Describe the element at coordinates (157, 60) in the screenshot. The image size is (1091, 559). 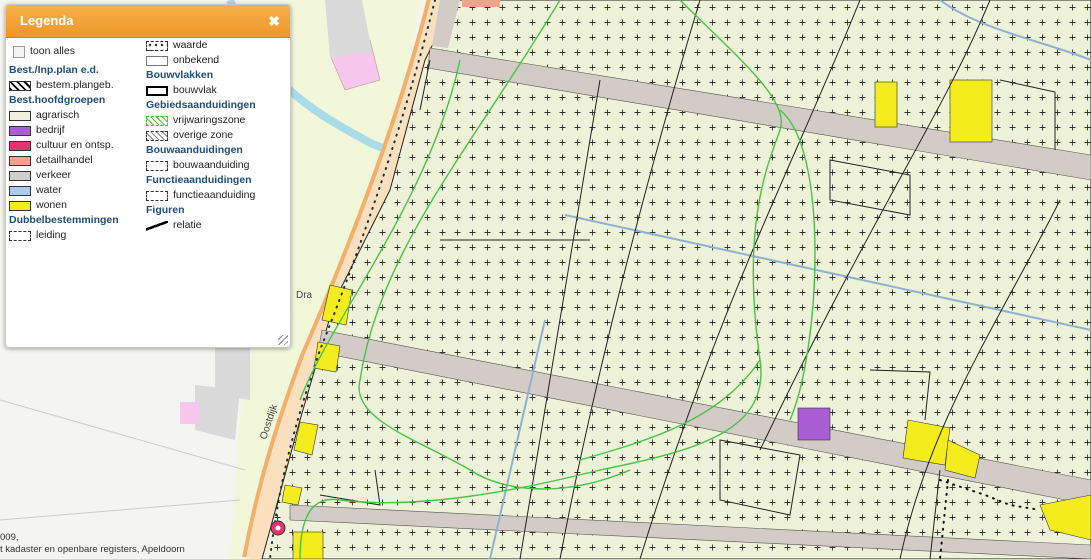
I see `legend-swatch-onbekend` at that location.